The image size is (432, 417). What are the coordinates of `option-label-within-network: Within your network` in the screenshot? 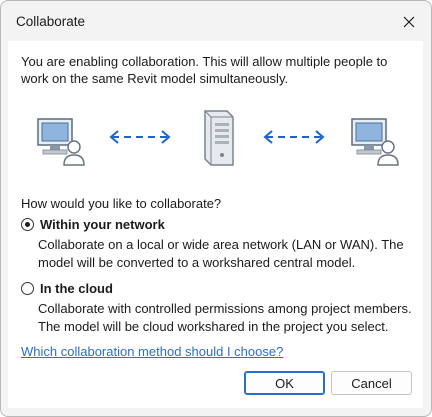 It's located at (102, 224).